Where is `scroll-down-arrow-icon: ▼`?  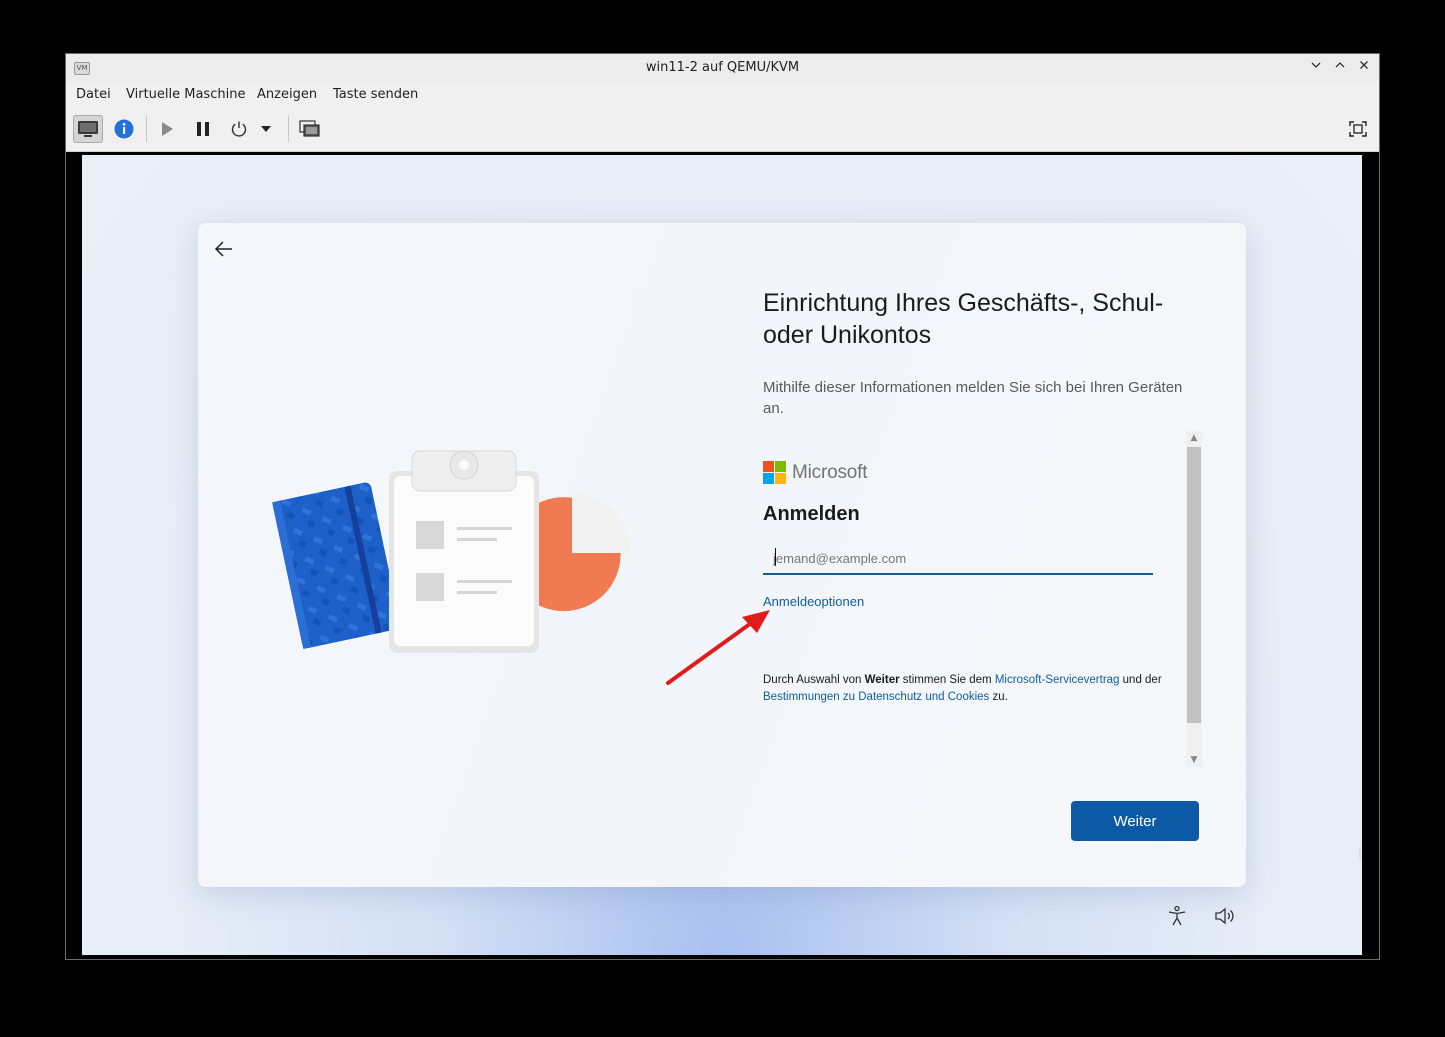 scroll-down-arrow-icon: ▼ is located at coordinates (1194, 760).